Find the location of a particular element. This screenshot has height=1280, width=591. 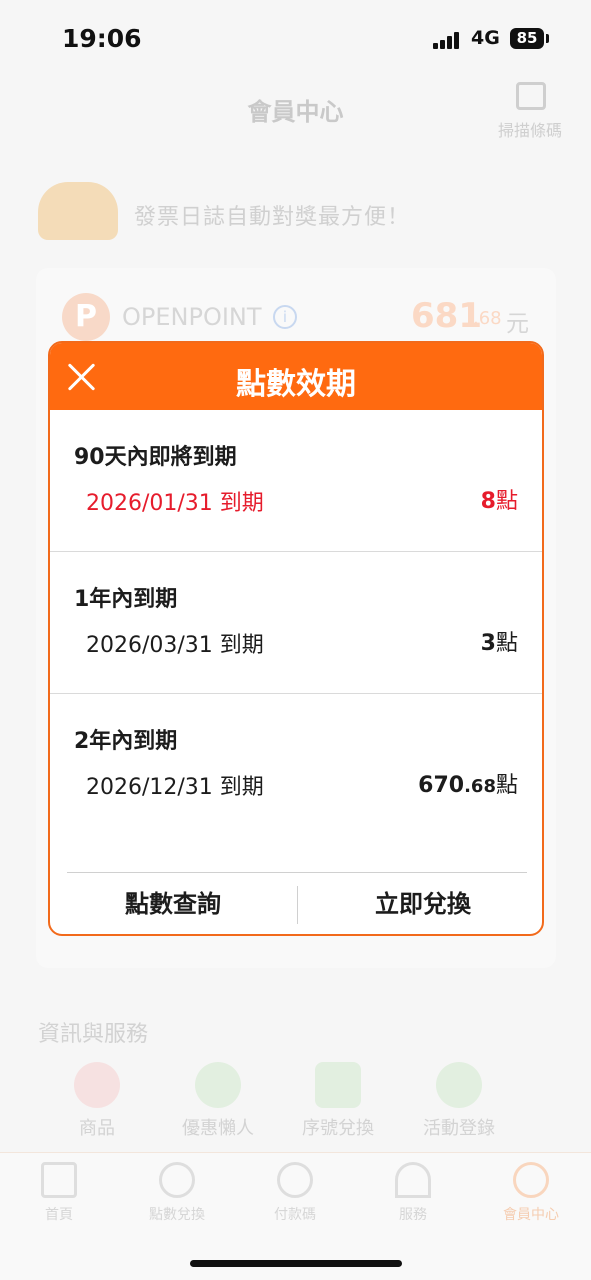

banner-badge-icon is located at coordinates (78, 211).